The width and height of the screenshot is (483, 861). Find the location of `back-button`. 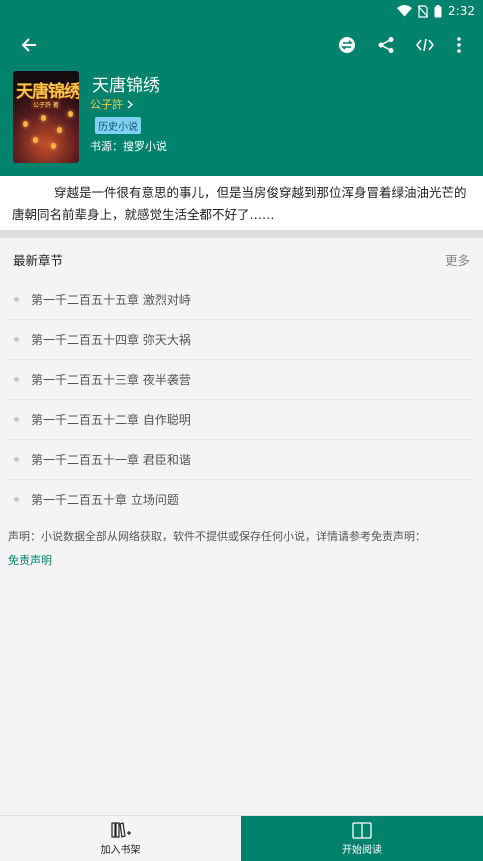

back-button is located at coordinates (29, 45).